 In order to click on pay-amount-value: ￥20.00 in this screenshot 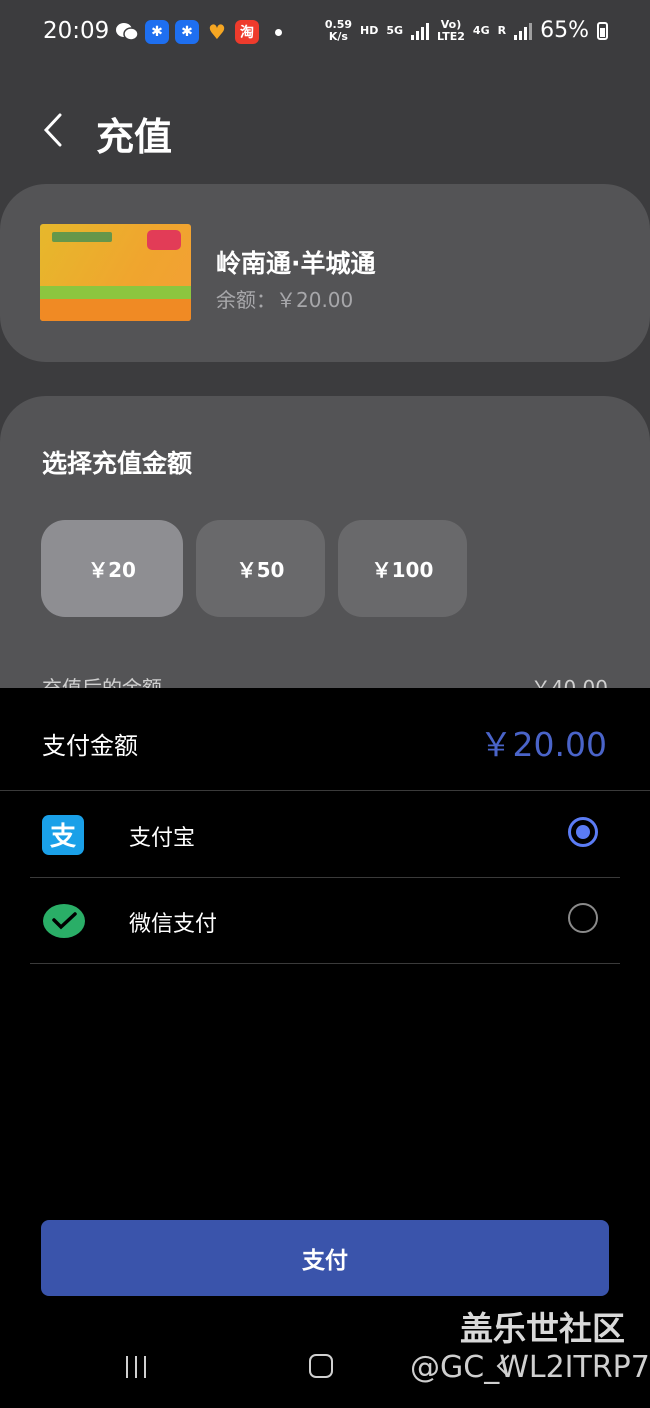, I will do `click(543, 744)`.